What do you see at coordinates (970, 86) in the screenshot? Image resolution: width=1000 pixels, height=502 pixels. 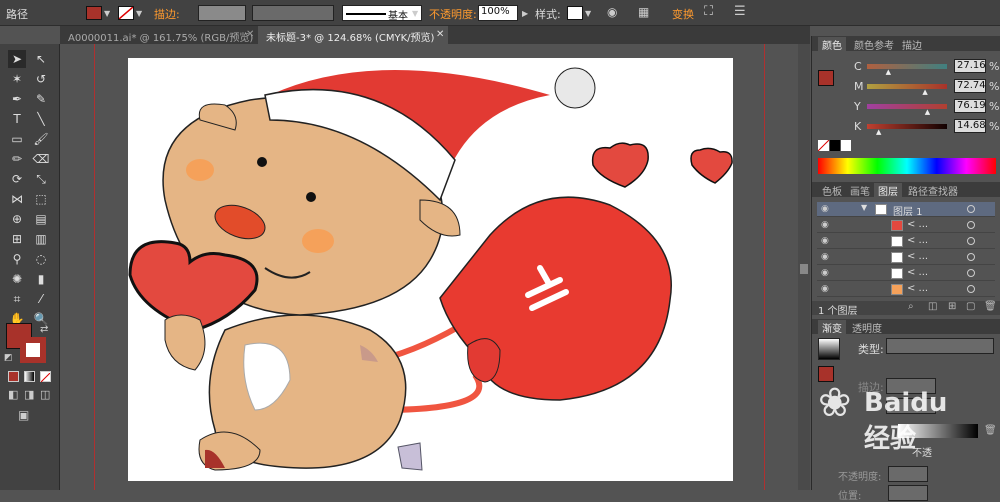 I see `channel-value-field: 72.74` at bounding box center [970, 86].